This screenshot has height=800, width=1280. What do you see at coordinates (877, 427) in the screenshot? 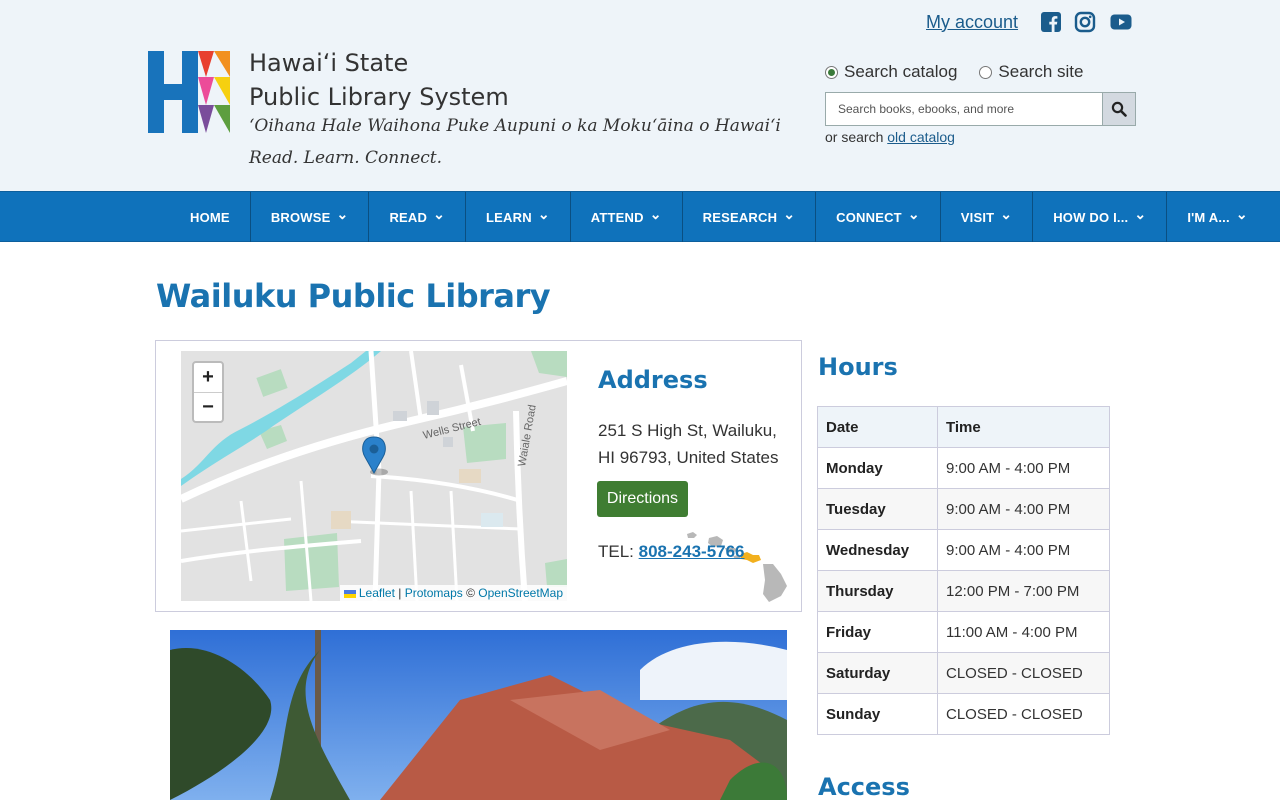
I see `hours-col-date: Date` at bounding box center [877, 427].